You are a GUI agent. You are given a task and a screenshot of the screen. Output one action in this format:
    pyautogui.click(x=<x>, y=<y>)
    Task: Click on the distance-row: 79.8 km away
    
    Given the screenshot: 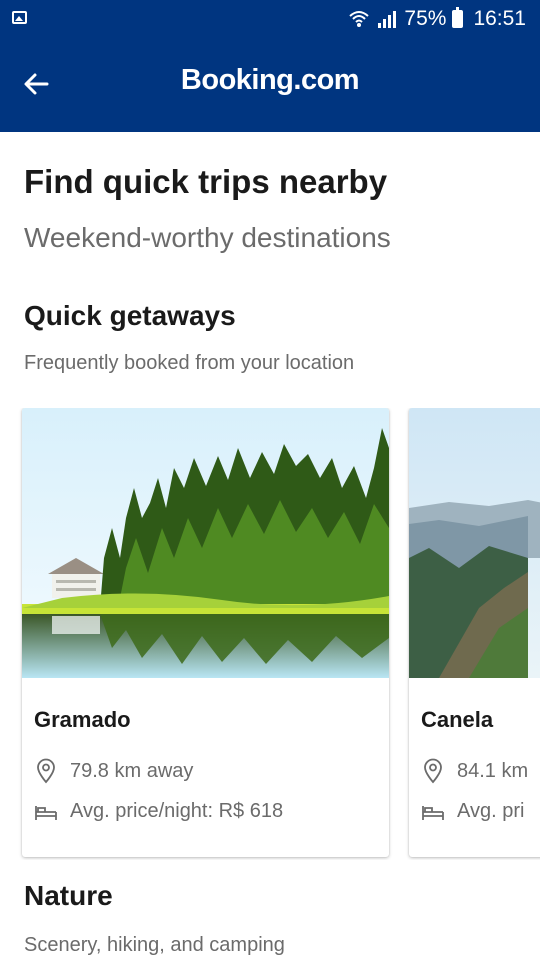 What is the action you would take?
    pyautogui.click(x=113, y=771)
    